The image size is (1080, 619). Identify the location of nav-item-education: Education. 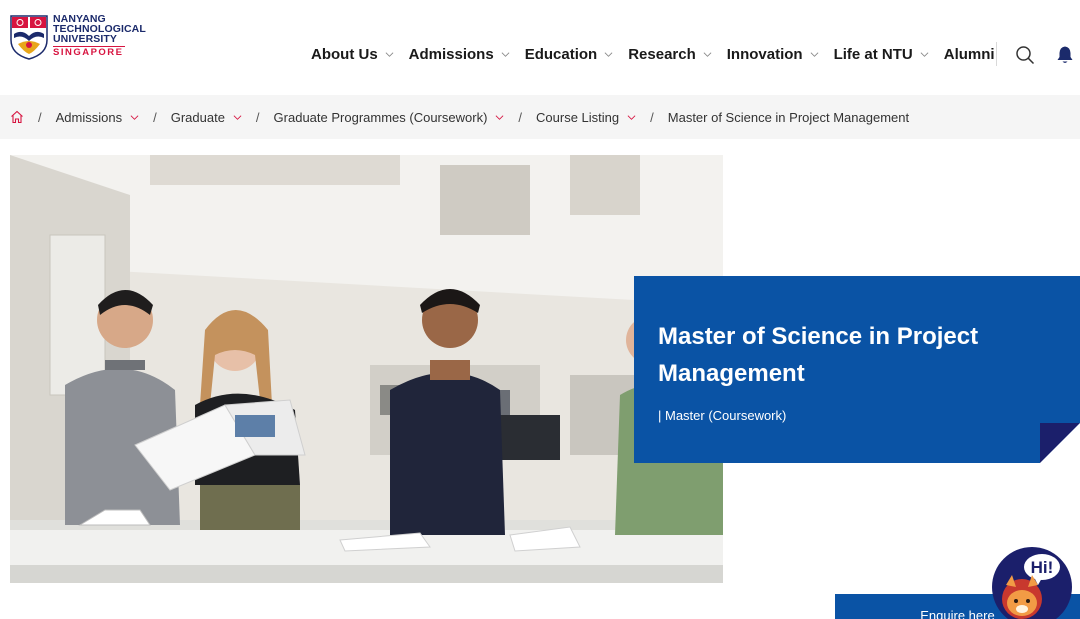
(569, 54).